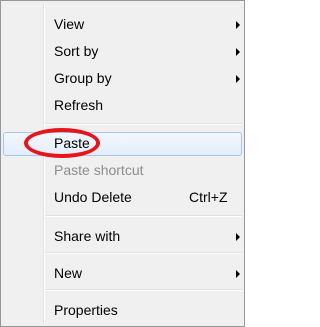 This screenshot has height=327, width=320. Describe the element at coordinates (86, 310) in the screenshot. I see `menu-item-label: Properties` at that location.